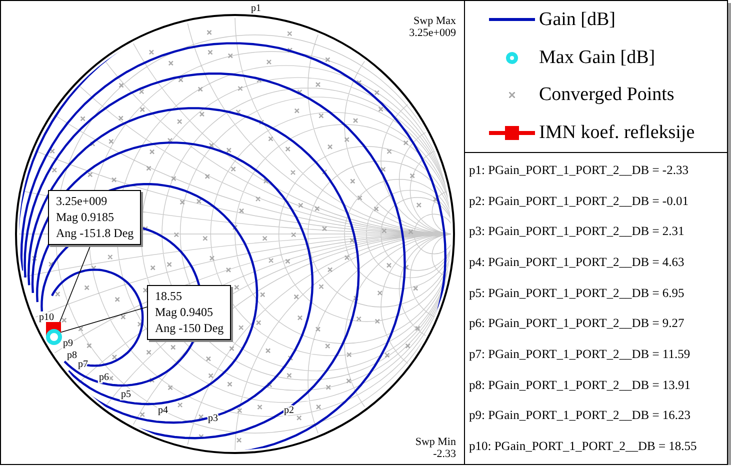 The height and width of the screenshot is (469, 731). Describe the element at coordinates (95, 233) in the screenshot. I see `callout-text: Ang -151.8 Deg` at that location.